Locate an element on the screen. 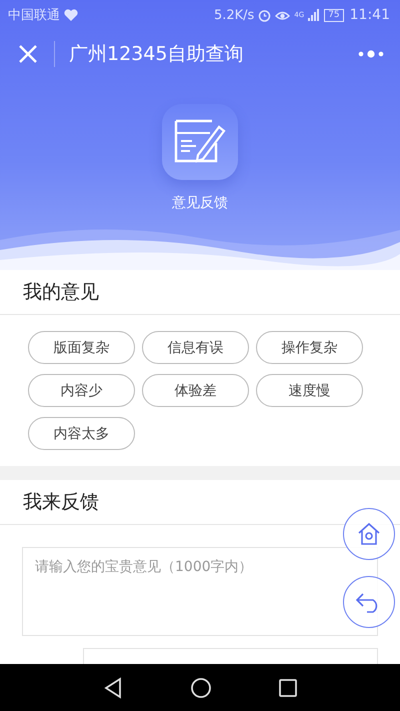 Image resolution: width=400 pixels, height=711 pixels. eye-icon is located at coordinates (282, 15).